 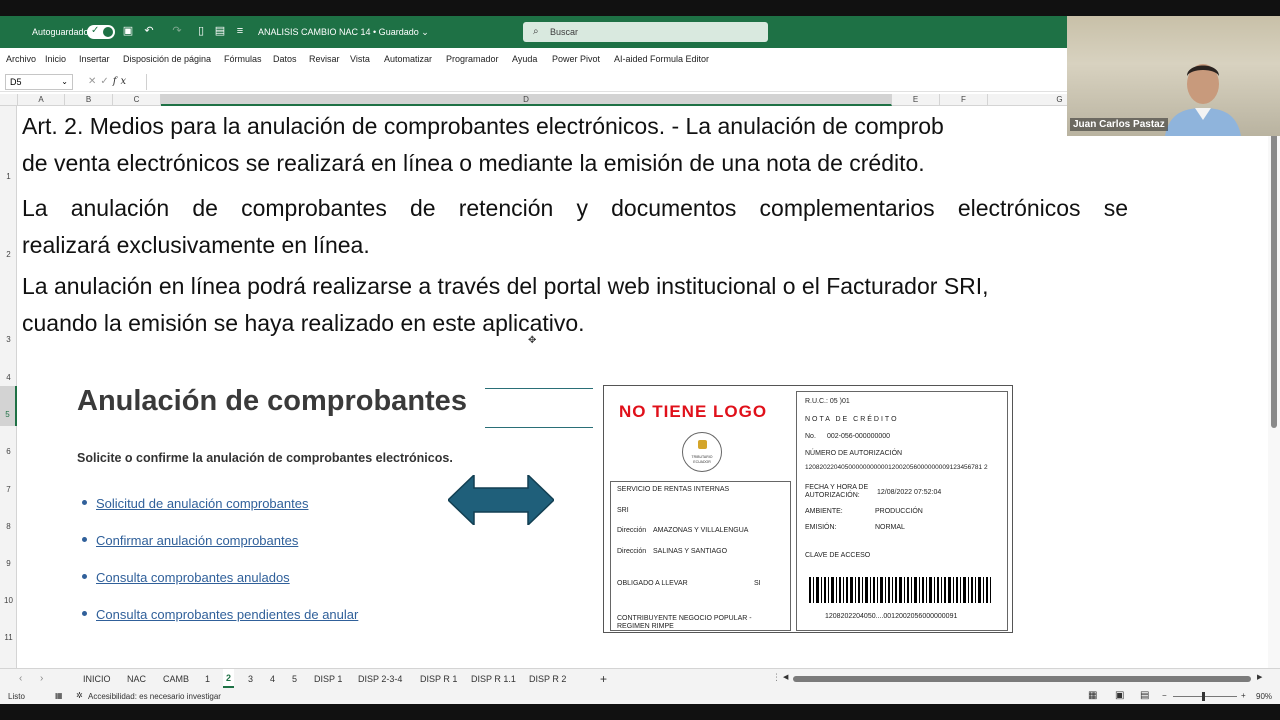 I want to click on row-header-9: 9, so click(x=8, y=563).